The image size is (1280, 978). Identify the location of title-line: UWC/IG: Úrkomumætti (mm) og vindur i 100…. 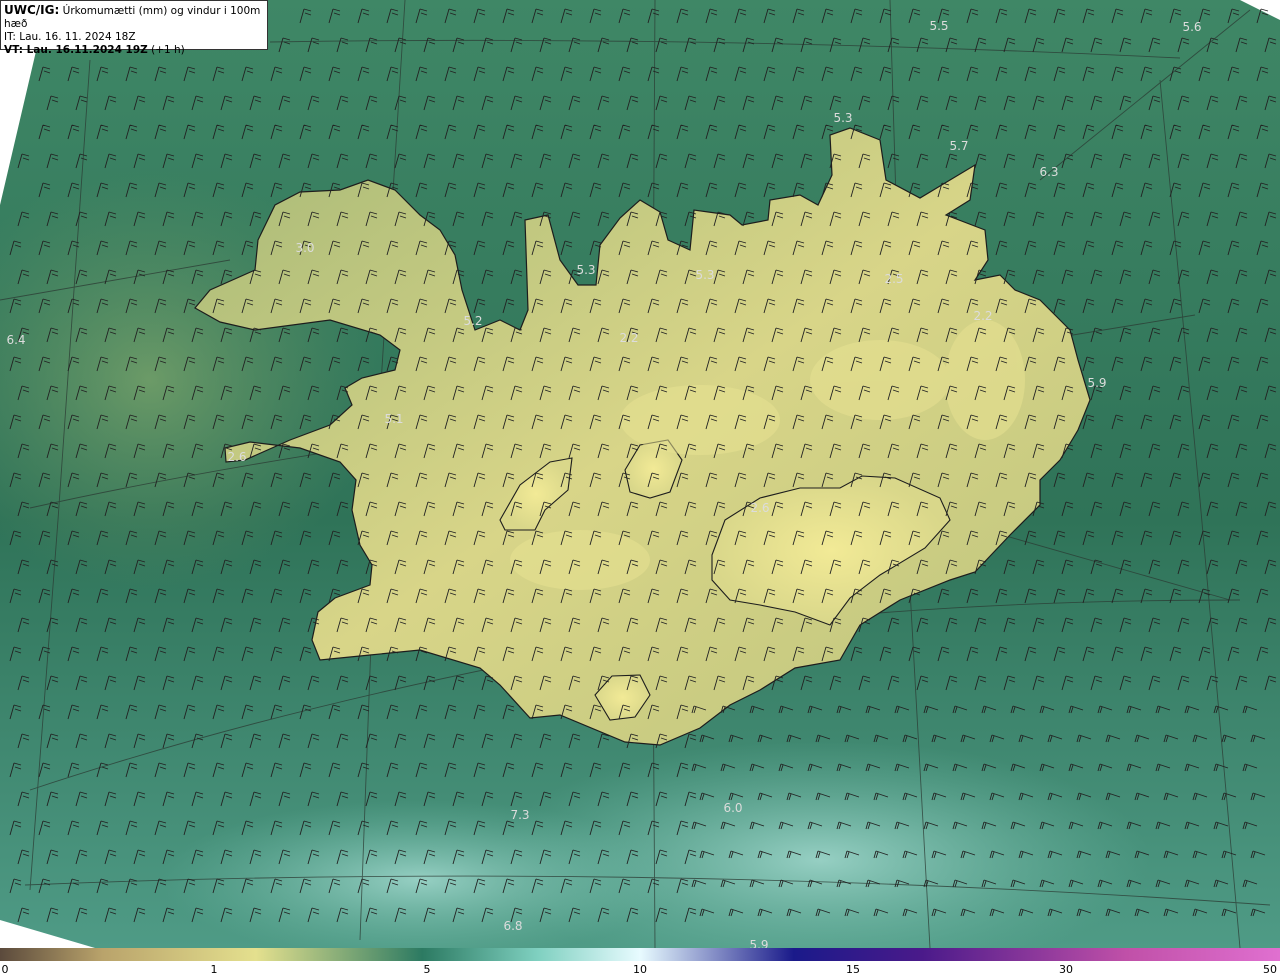
(134, 17).